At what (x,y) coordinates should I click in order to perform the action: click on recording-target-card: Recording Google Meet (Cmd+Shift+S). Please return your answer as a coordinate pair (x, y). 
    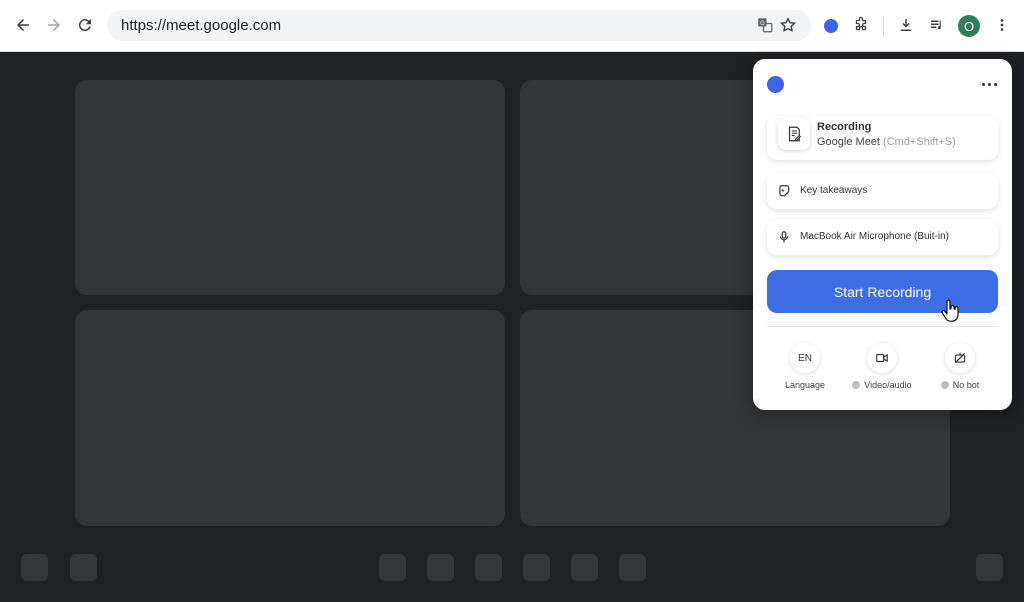
    Looking at the image, I should click on (882, 138).